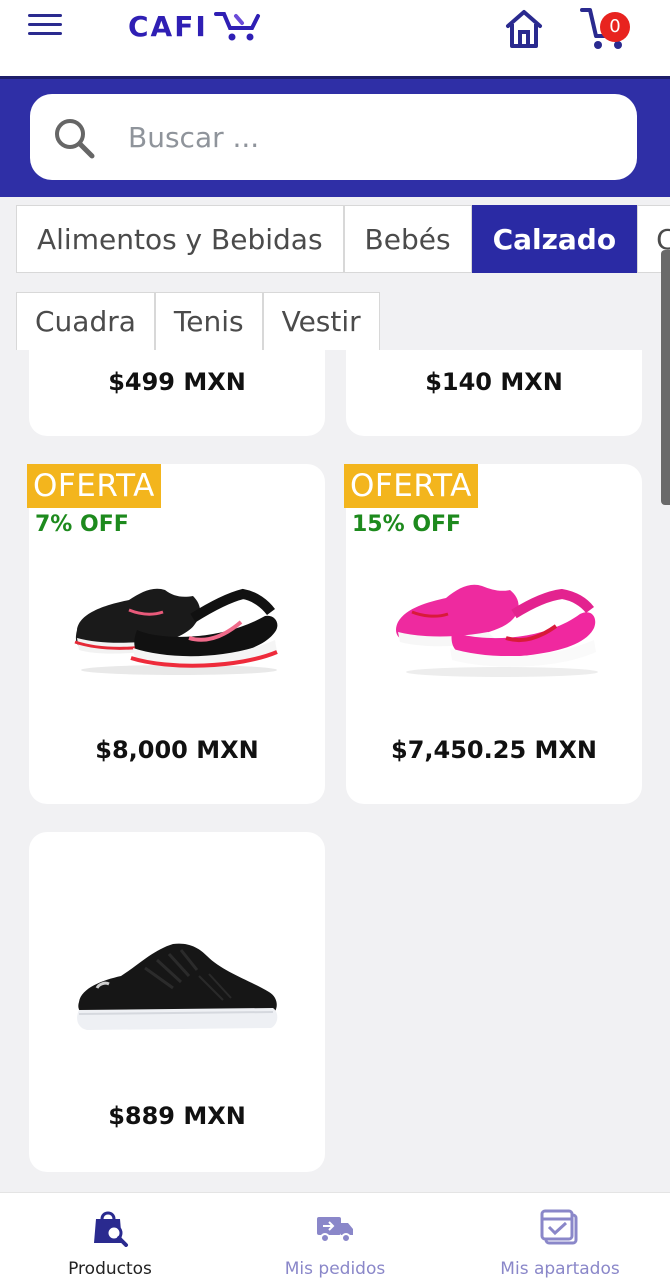 Image resolution: width=670 pixels, height=1280 pixels. I want to click on bottom-navigation: Productos Mis pedidos Mis apartados, so click(335, 1236).